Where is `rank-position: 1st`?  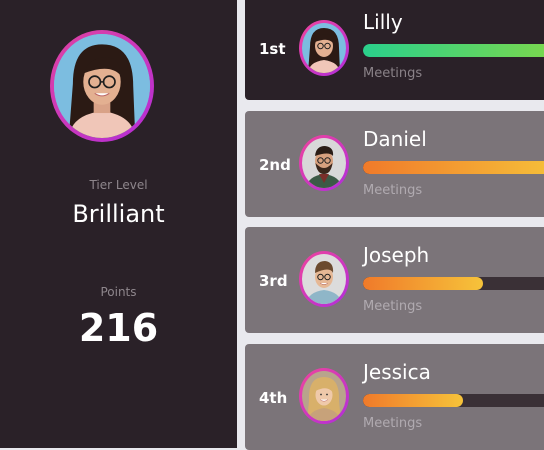 rank-position: 1st is located at coordinates (272, 49).